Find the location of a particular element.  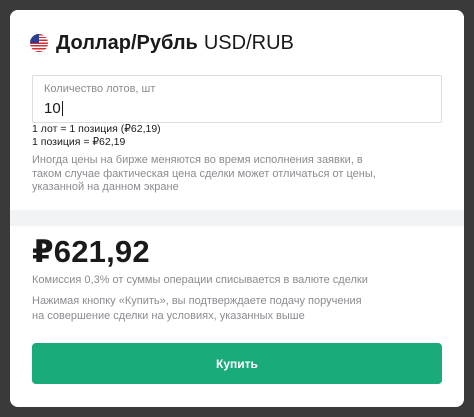

lots-quantity-text: 10 is located at coordinates (52, 108).